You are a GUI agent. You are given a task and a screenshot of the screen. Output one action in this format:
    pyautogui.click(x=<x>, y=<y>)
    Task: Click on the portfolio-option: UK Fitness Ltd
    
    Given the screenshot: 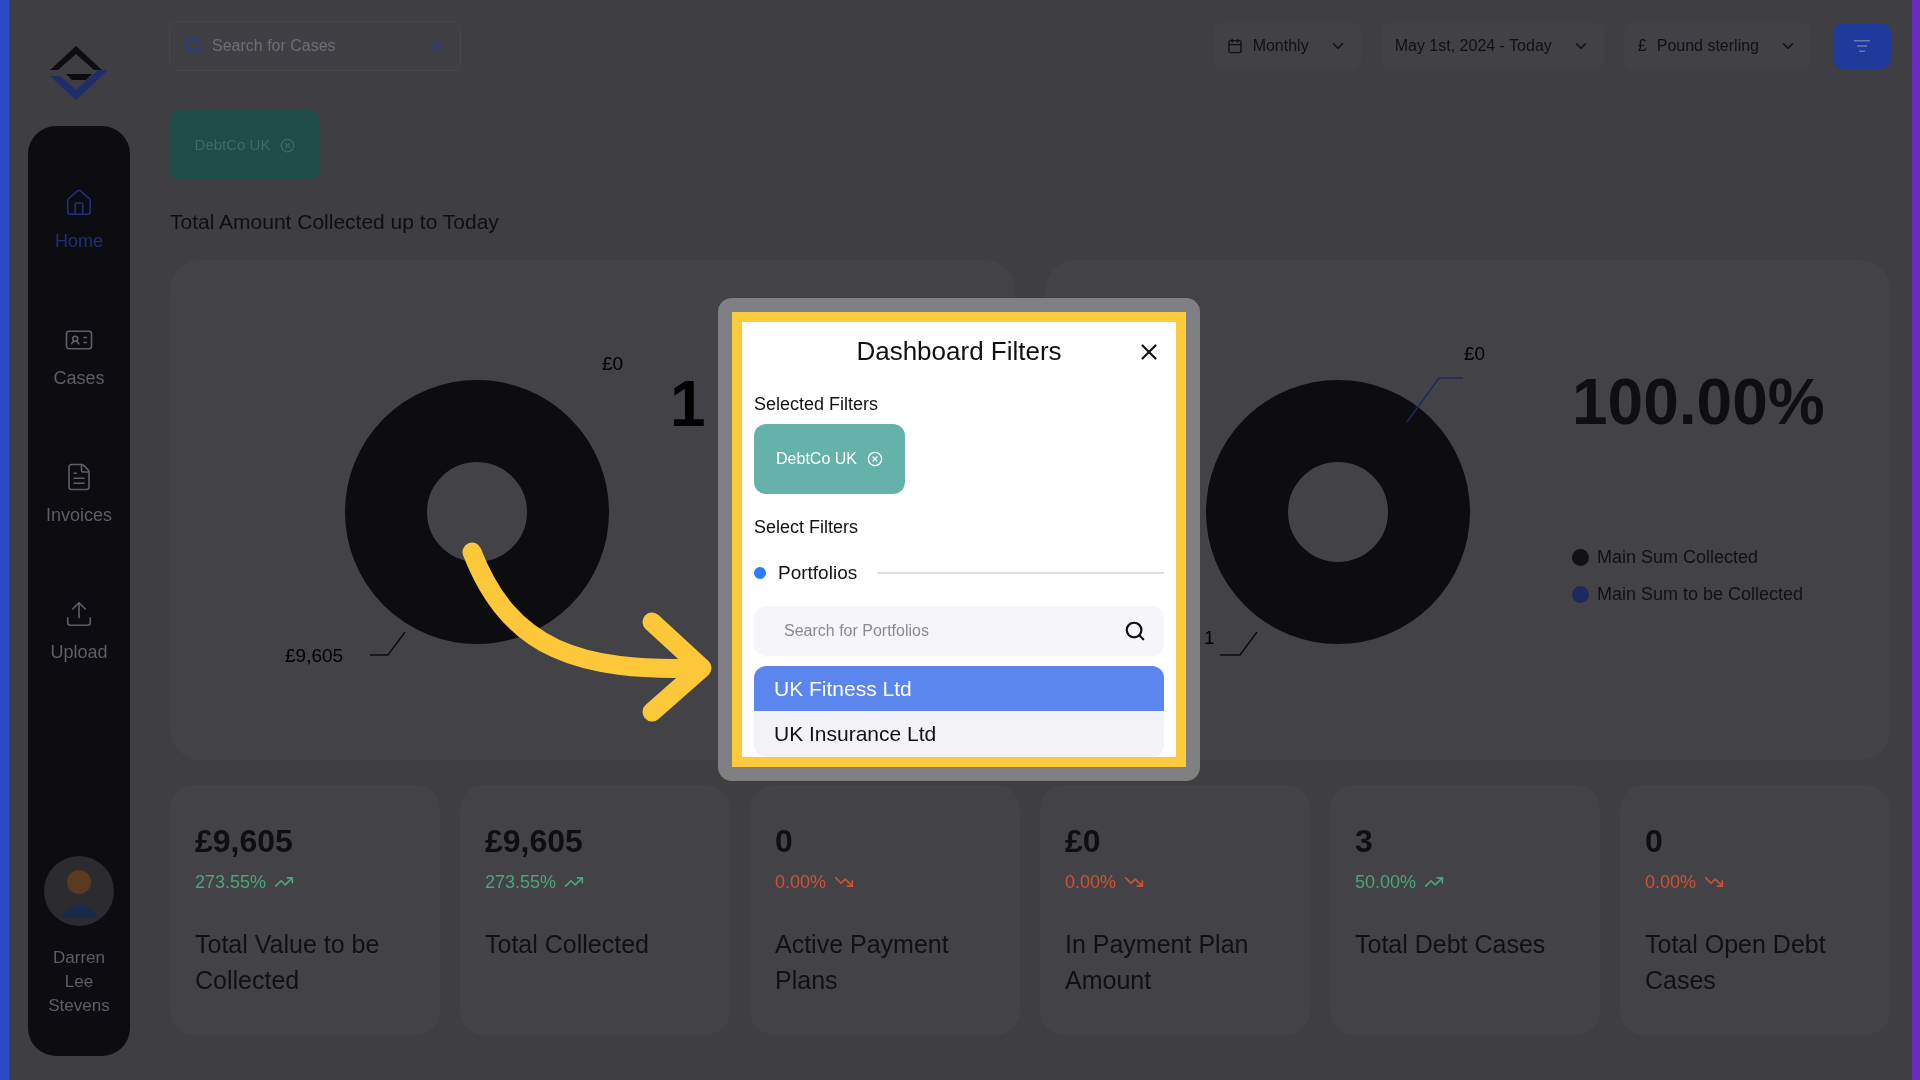 What is the action you would take?
    pyautogui.click(x=959, y=688)
    